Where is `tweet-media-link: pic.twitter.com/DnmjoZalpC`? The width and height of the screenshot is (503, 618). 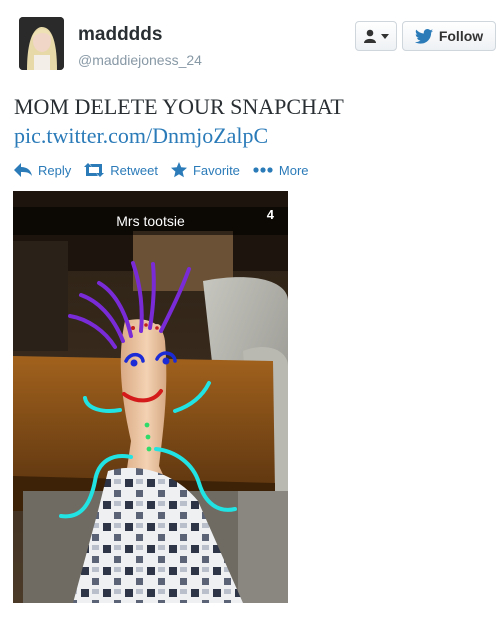
tweet-media-link: pic.twitter.com/DnmjoZalpC is located at coordinates (254, 135).